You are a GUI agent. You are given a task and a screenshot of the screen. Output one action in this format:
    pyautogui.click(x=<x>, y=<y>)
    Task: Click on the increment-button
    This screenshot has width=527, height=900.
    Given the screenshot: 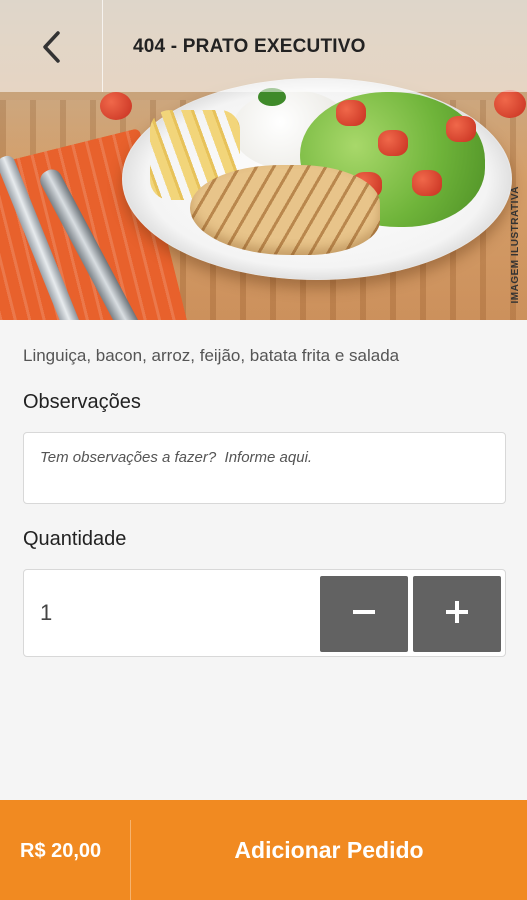 What is the action you would take?
    pyautogui.click(x=457, y=614)
    